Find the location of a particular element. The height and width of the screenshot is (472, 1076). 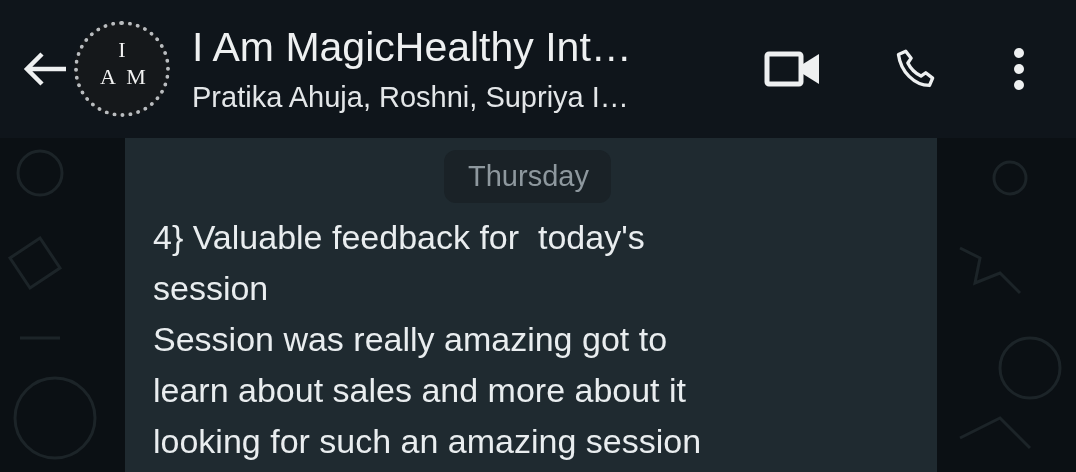

back-arrow-icon is located at coordinates (45, 69).